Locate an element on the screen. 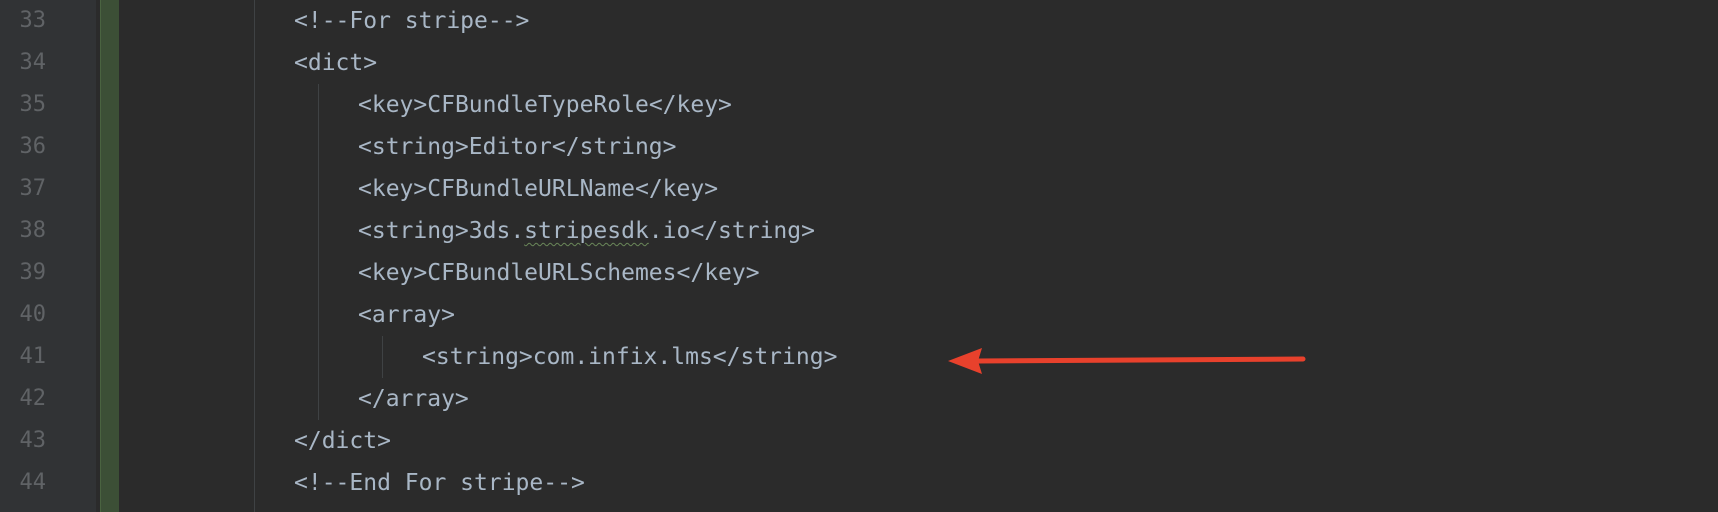  xml-tag: <array> is located at coordinates (406, 315).